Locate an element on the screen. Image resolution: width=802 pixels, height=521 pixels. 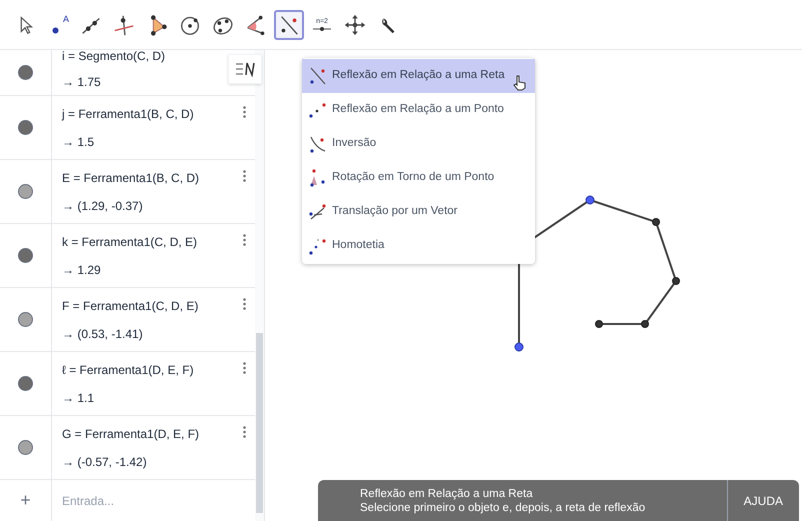
menu-item: Reflexão em Relação a uma Reta is located at coordinates (418, 76).